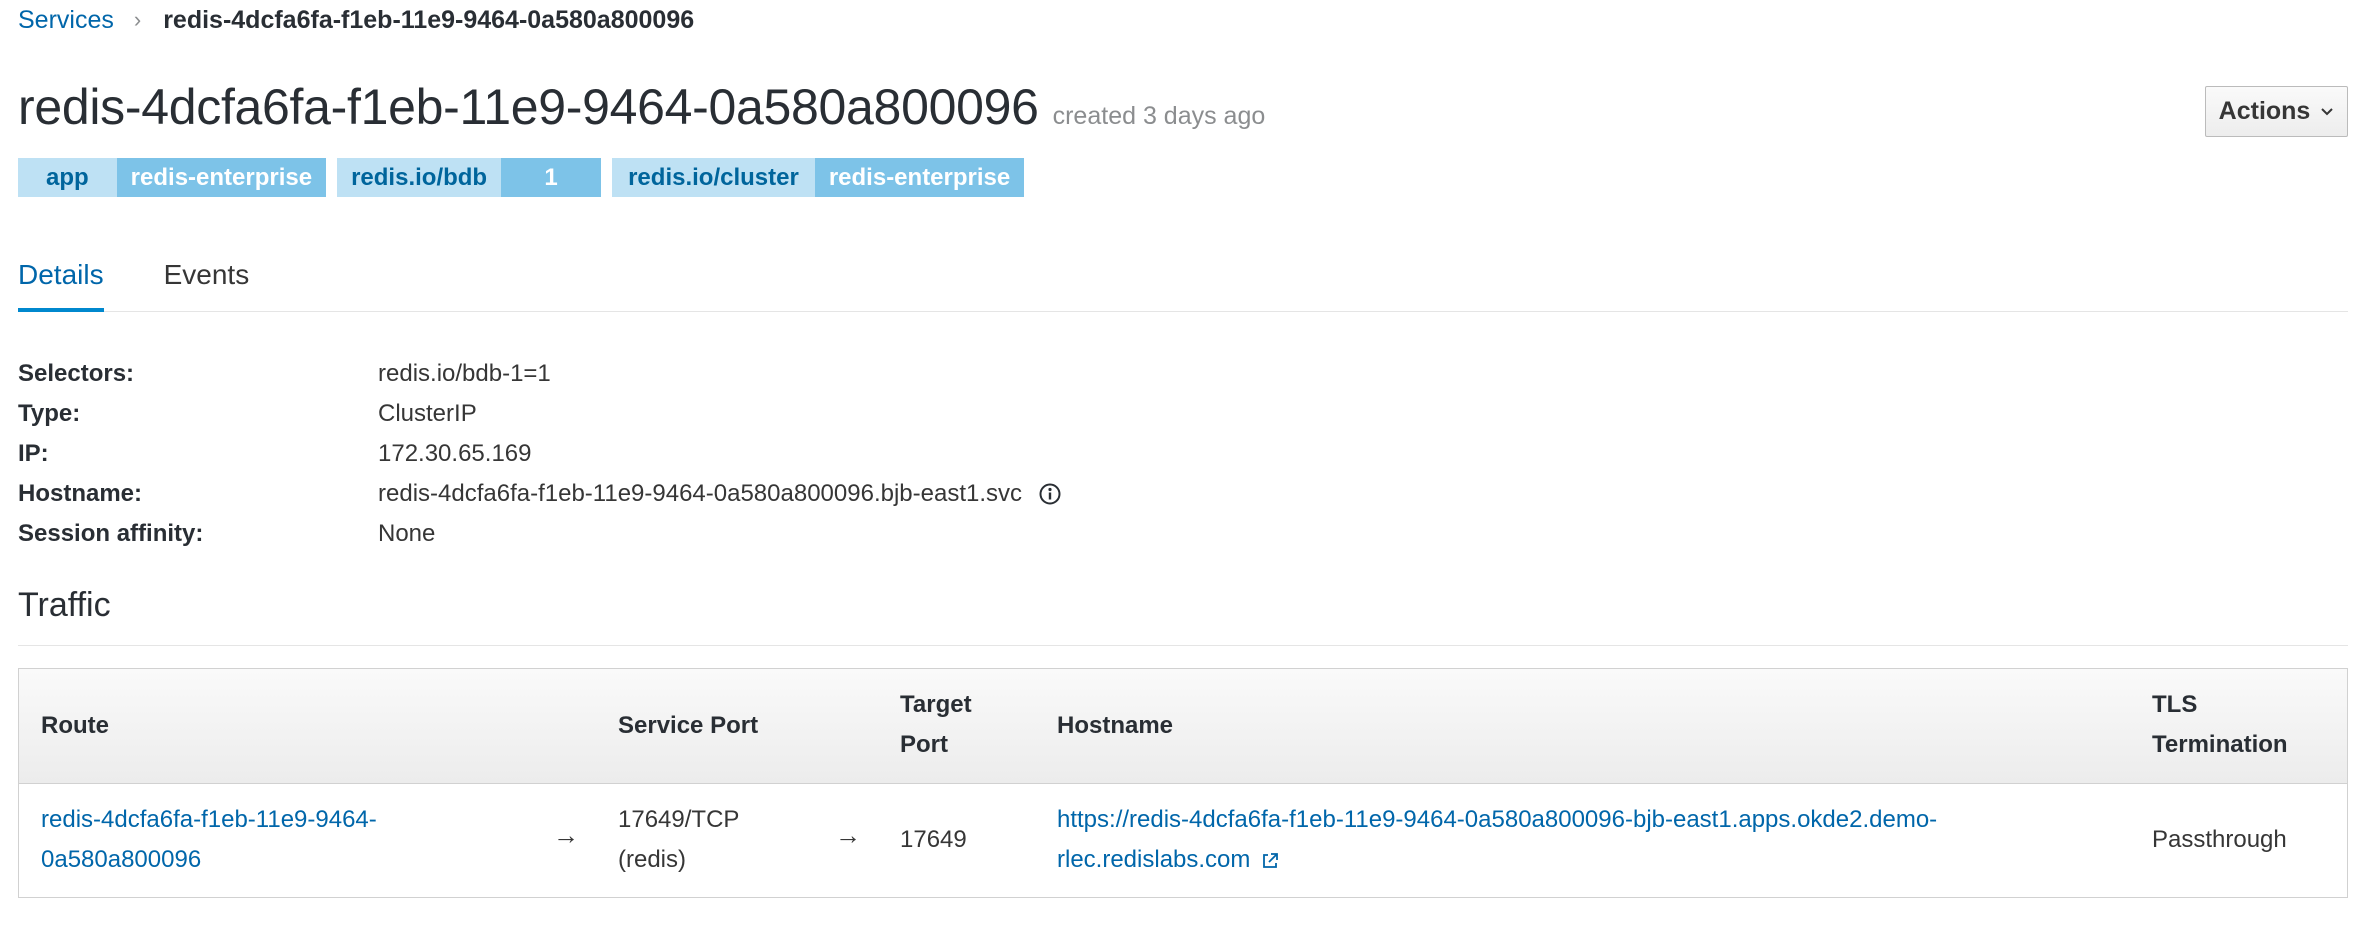 Image resolution: width=2364 pixels, height=942 pixels. What do you see at coordinates (427, 413) in the screenshot?
I see `detail-value: ClusterIP` at bounding box center [427, 413].